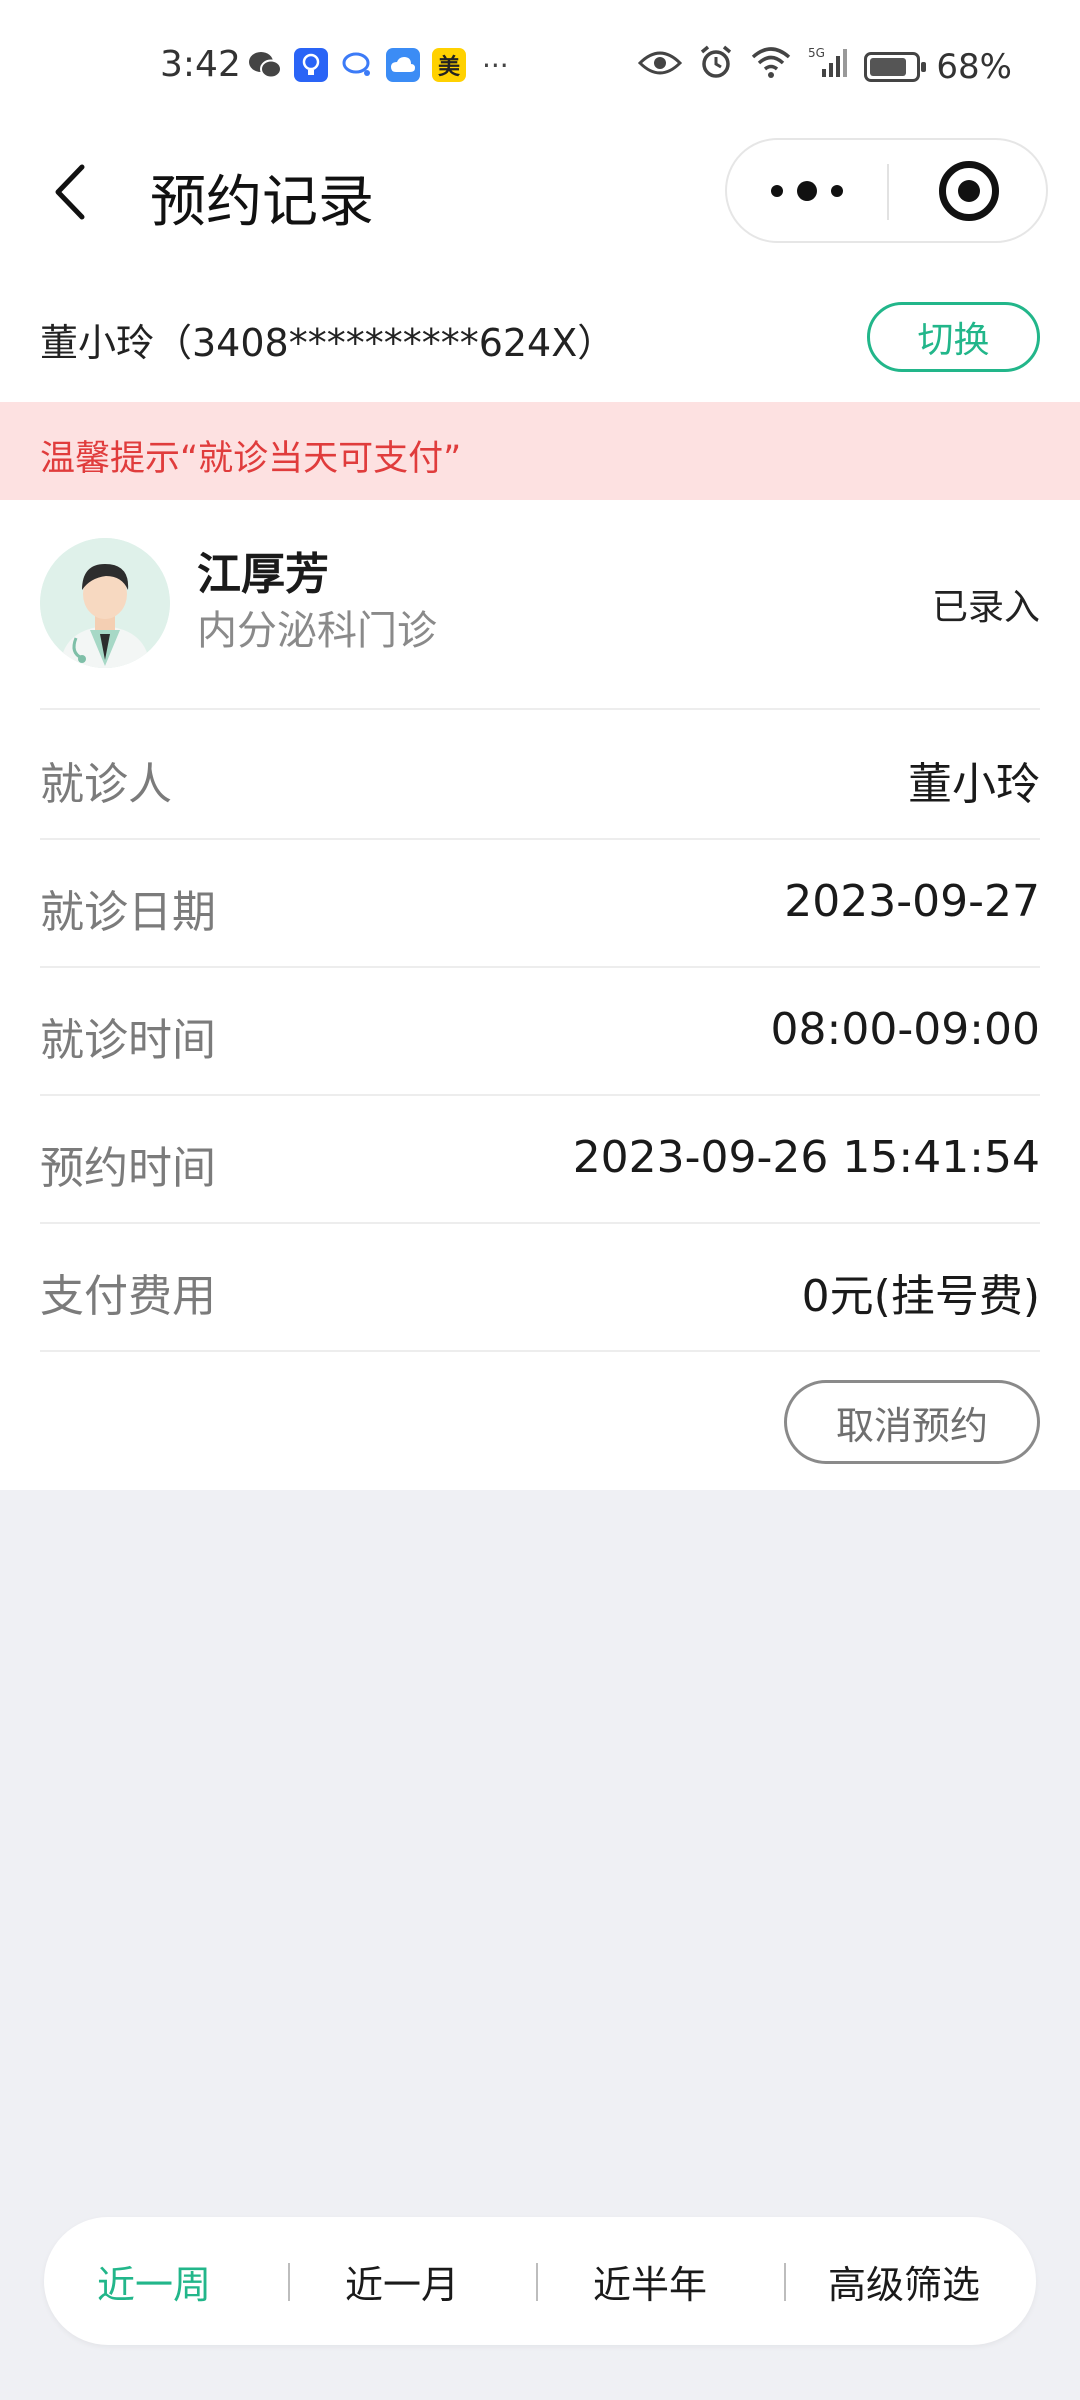 The height and width of the screenshot is (2400, 1080). What do you see at coordinates (128, 1168) in the screenshot?
I see `info-label: 预约时间` at bounding box center [128, 1168].